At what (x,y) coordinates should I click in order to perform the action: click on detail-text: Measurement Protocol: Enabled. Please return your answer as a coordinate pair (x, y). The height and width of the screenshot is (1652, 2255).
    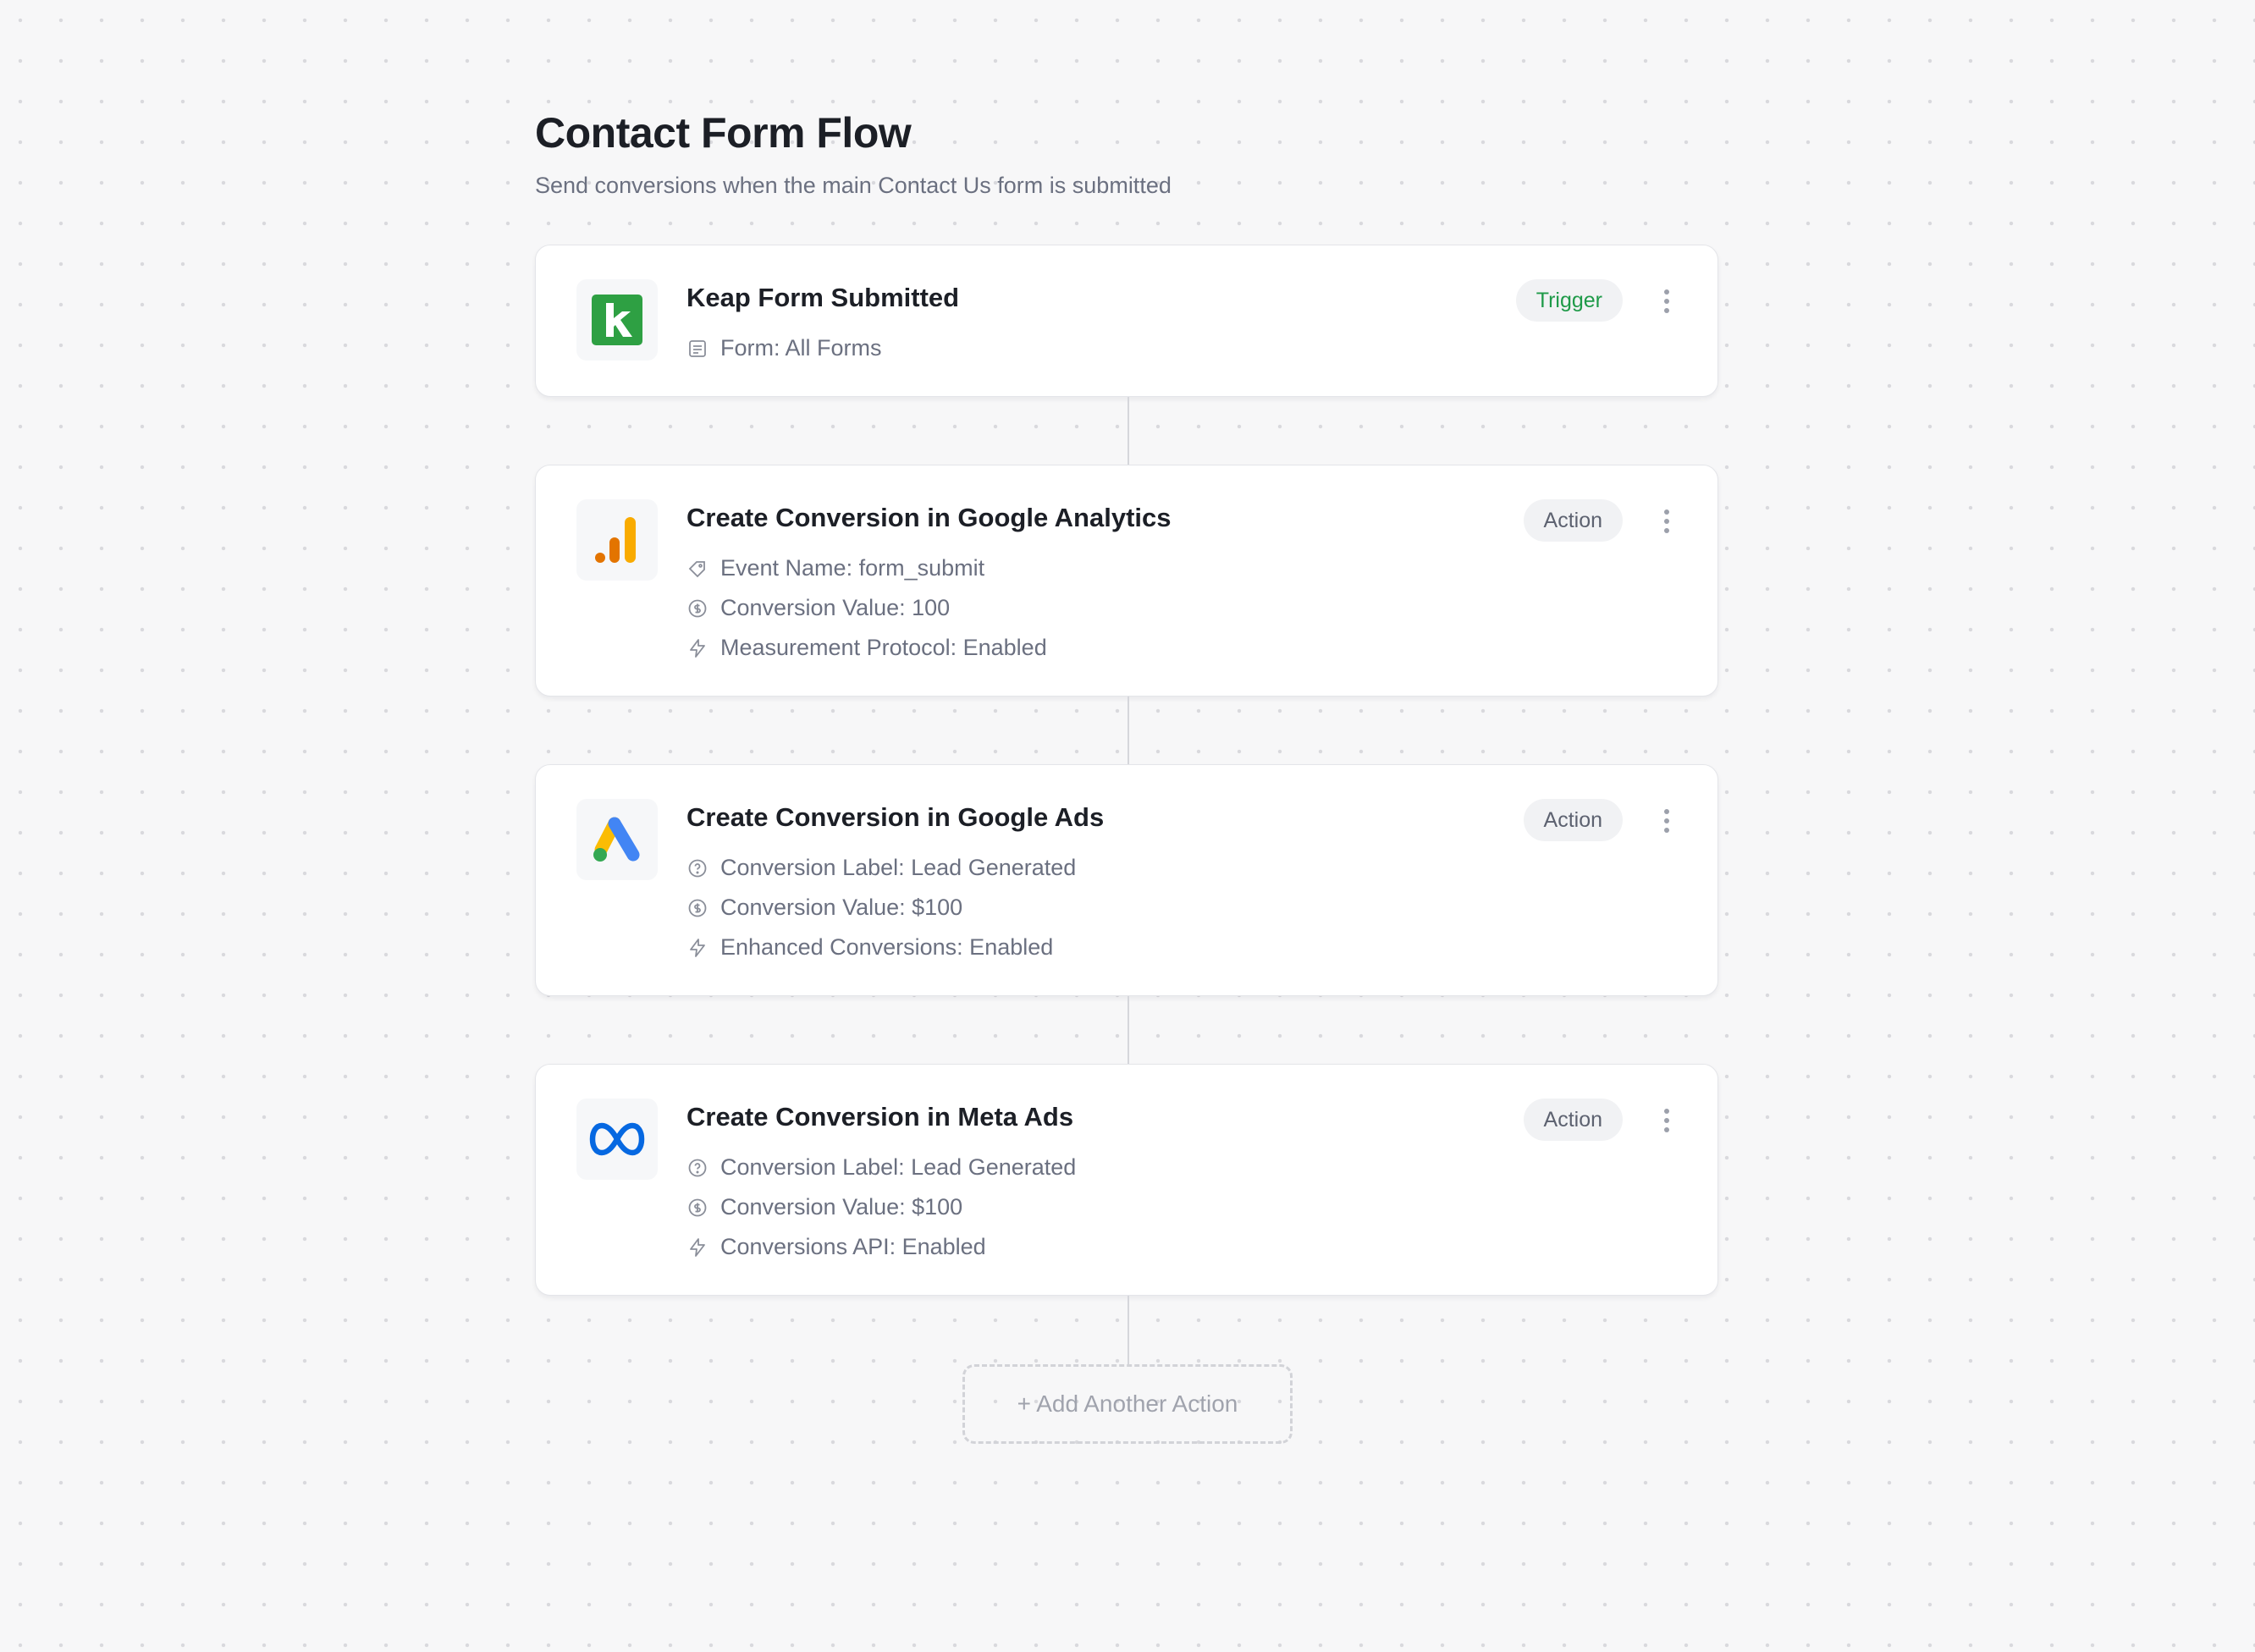
    Looking at the image, I should click on (883, 647).